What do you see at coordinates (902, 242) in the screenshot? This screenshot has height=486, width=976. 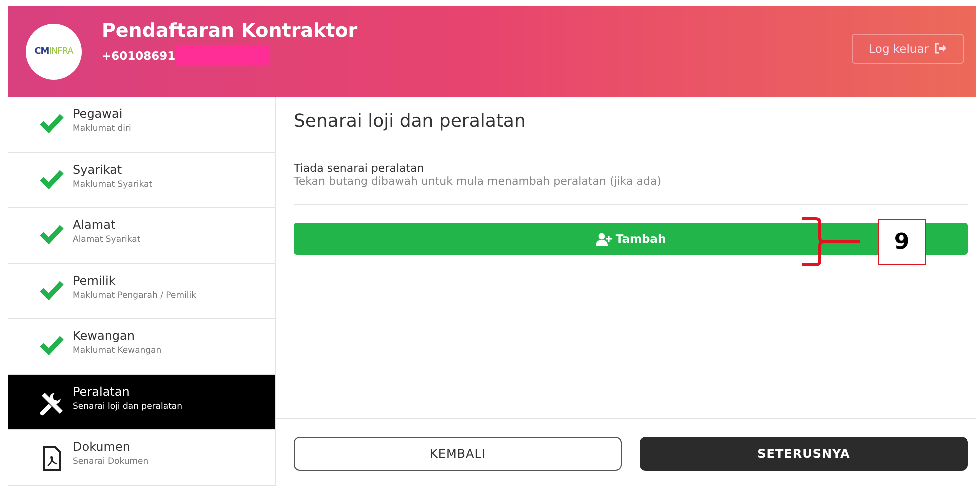 I see `callout-number: 9` at bounding box center [902, 242].